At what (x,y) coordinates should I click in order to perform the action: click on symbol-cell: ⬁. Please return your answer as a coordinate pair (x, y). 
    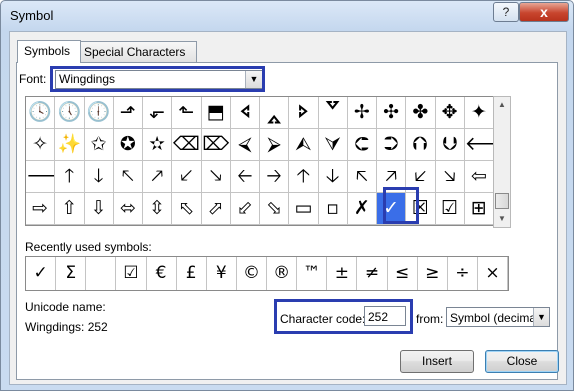
    Looking at the image, I should click on (187, 209).